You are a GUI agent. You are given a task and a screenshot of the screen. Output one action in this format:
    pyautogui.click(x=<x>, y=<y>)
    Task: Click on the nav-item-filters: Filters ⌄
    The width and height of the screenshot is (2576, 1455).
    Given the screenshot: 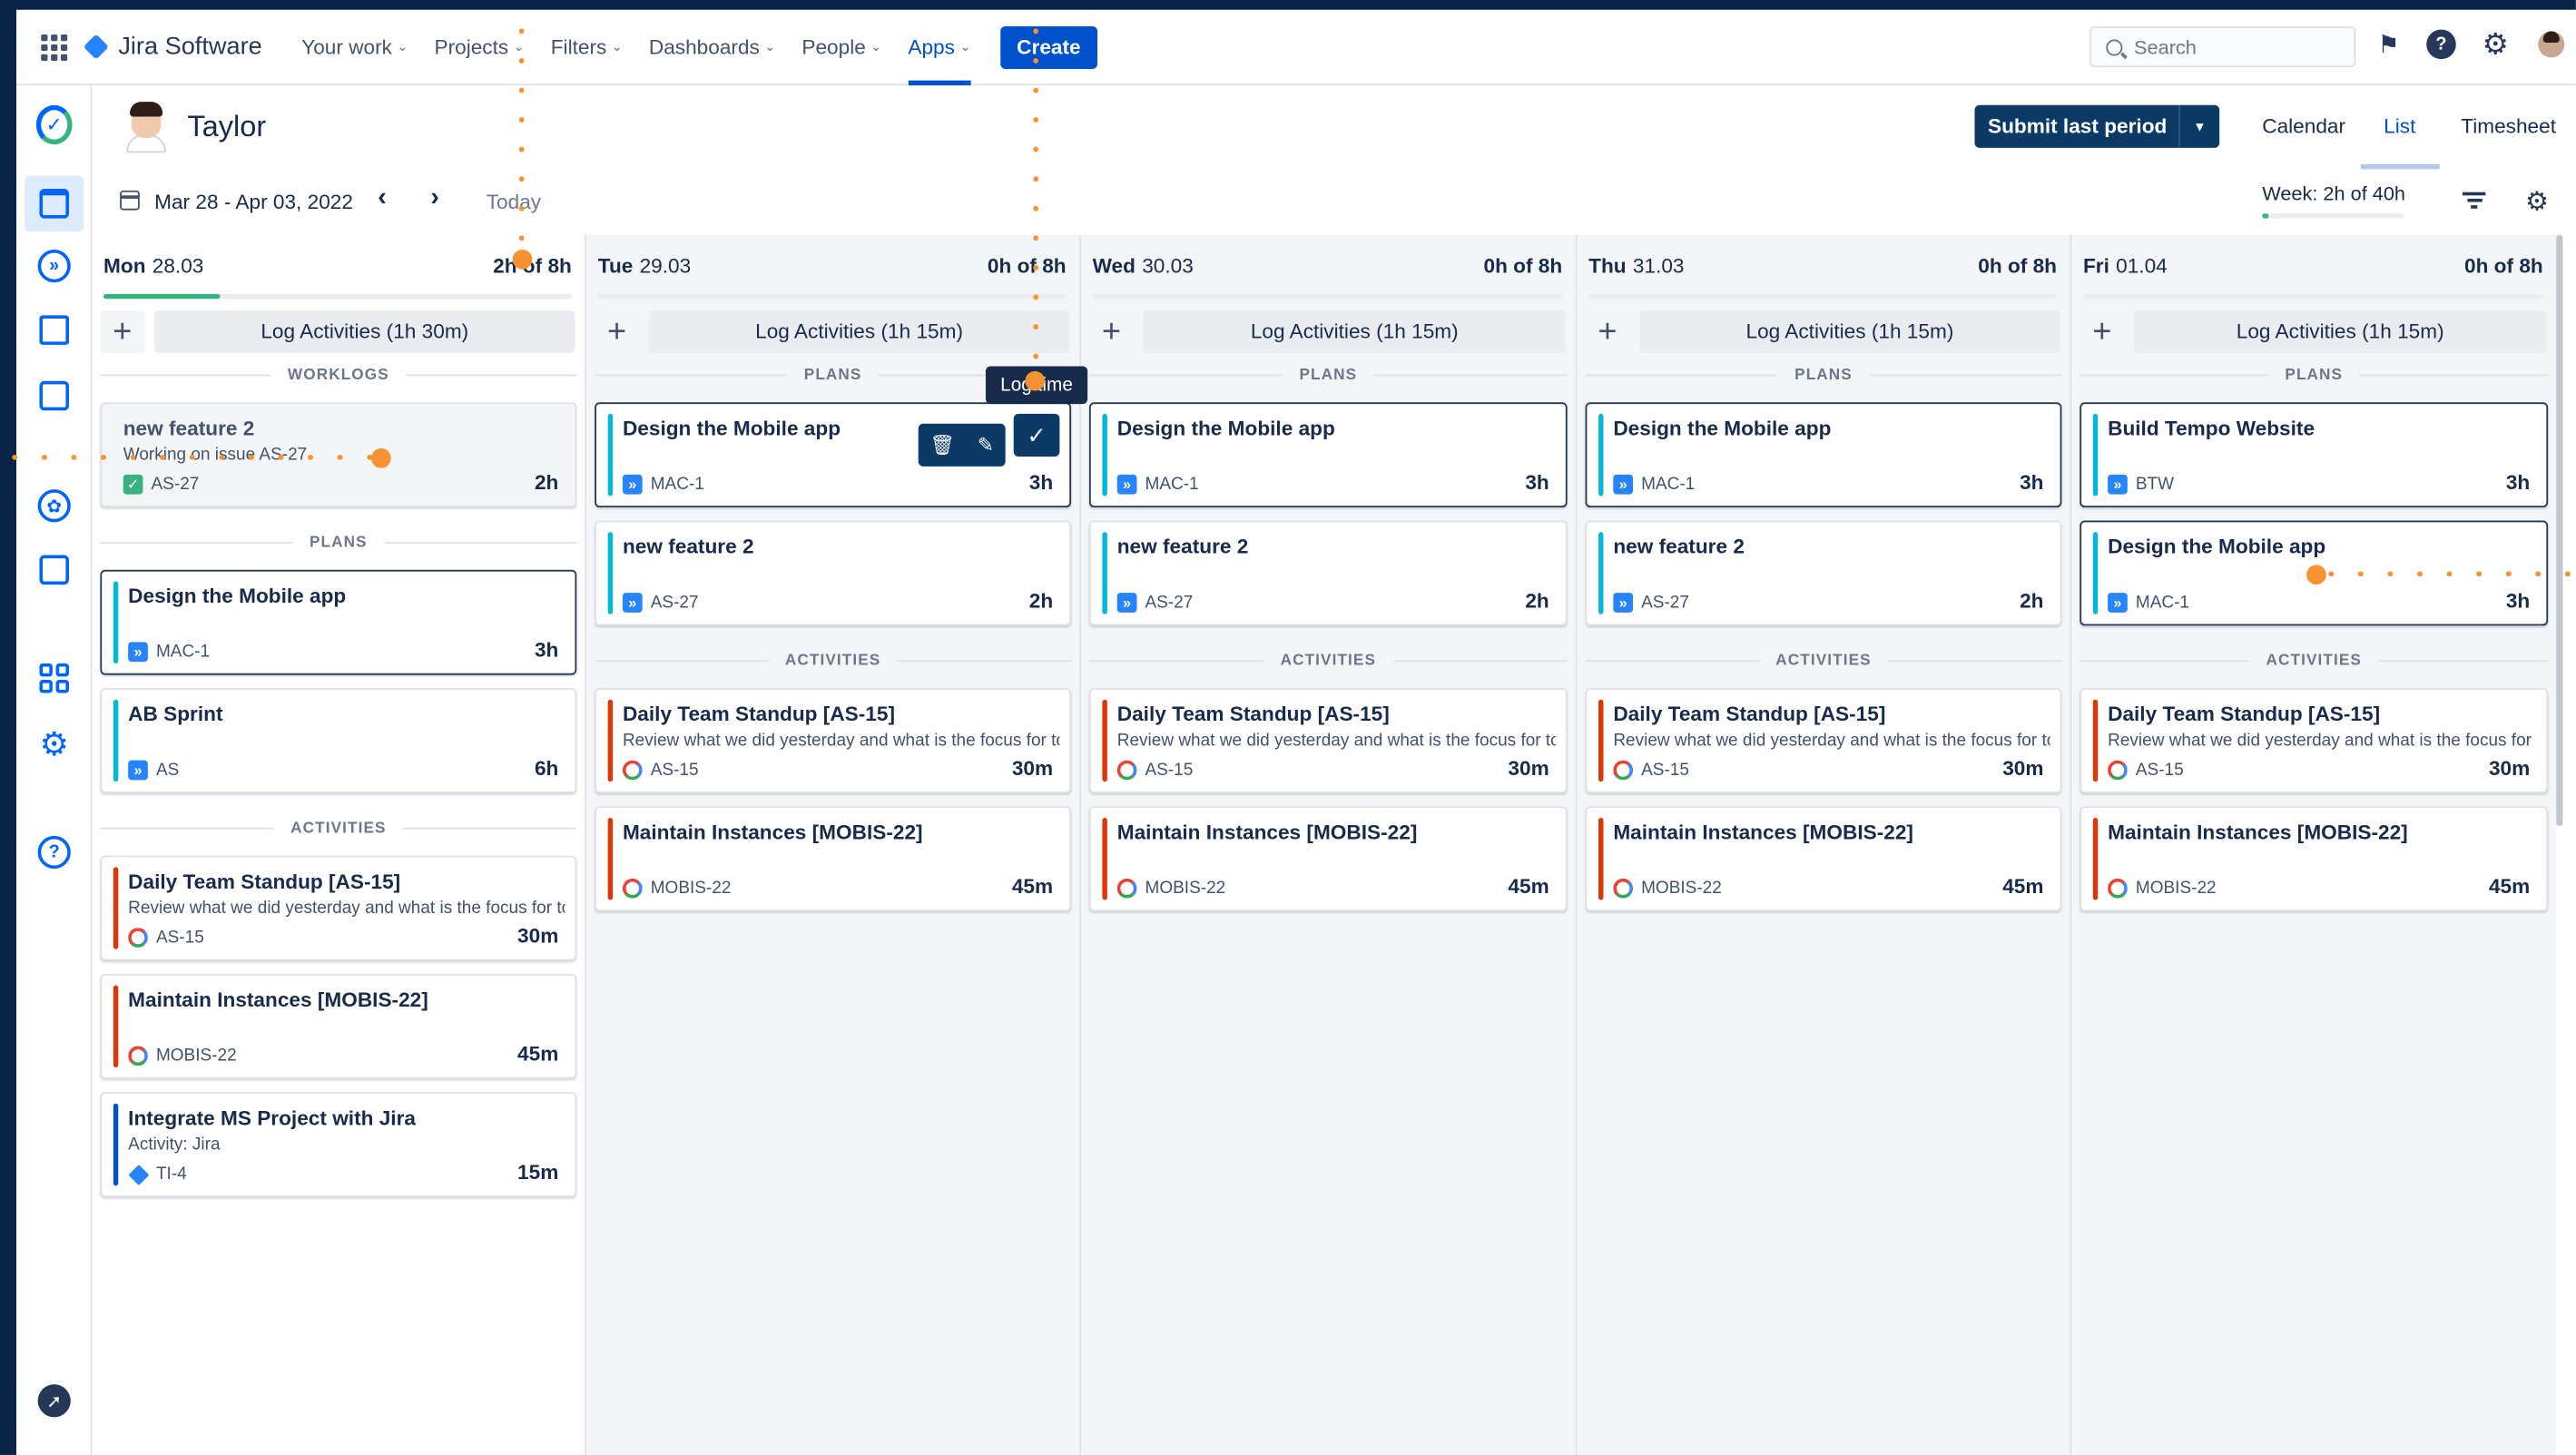 What is the action you would take?
    pyautogui.click(x=587, y=46)
    